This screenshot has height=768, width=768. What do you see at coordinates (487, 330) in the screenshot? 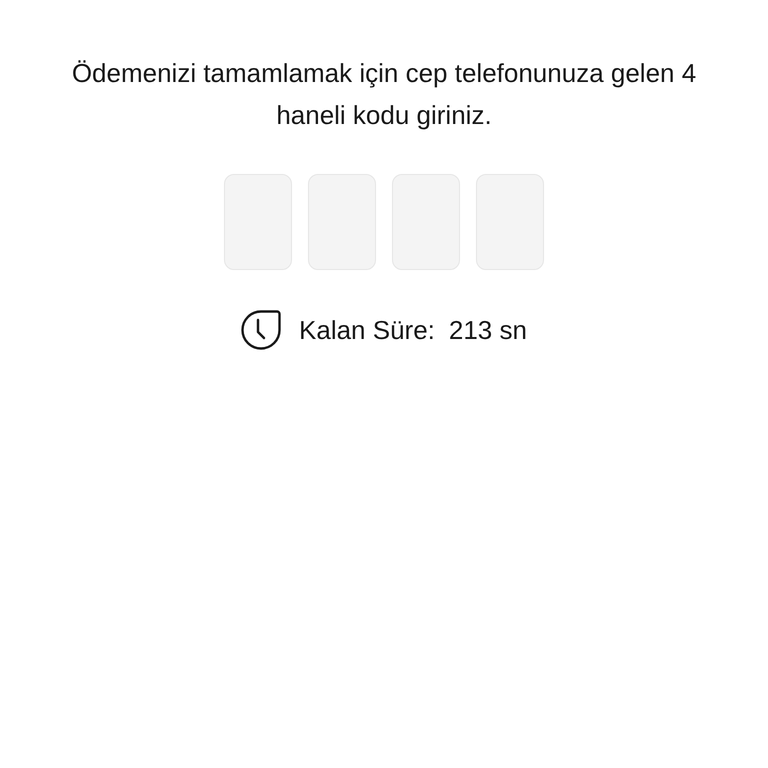
I see `timer-value: 213 sn` at bounding box center [487, 330].